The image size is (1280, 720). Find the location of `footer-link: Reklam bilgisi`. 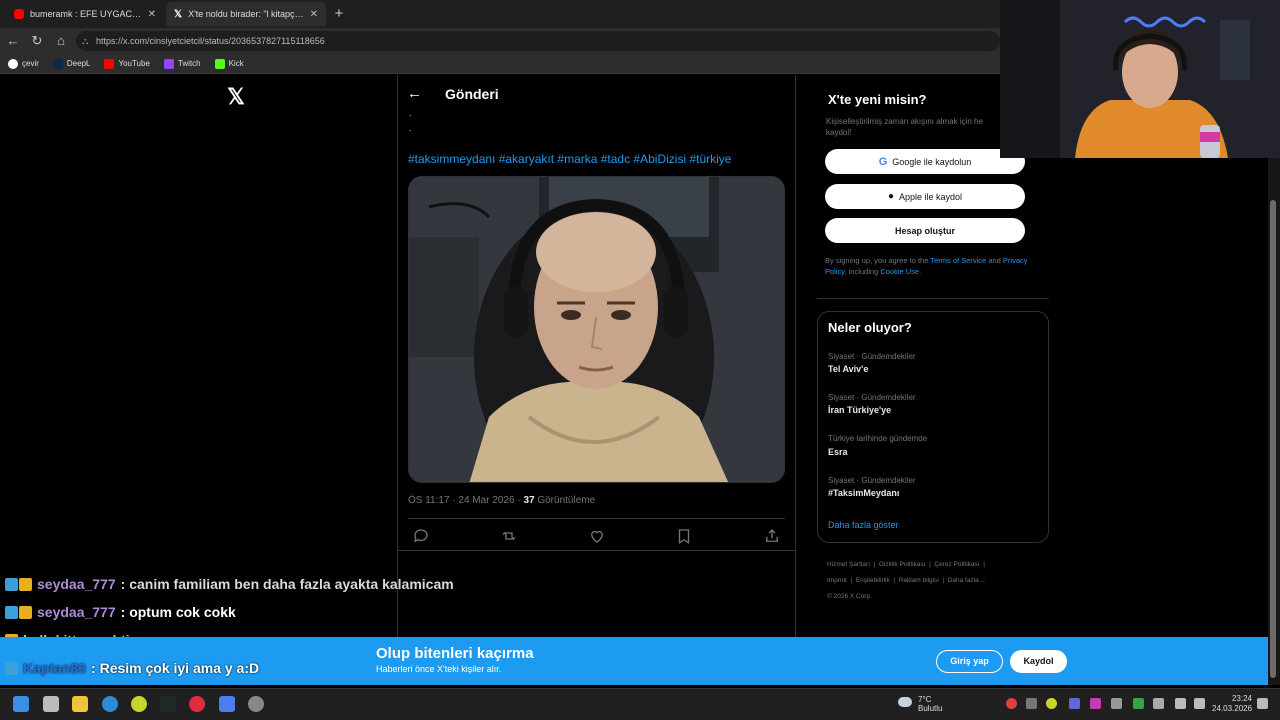

footer-link: Reklam bilgisi is located at coordinates (919, 580).